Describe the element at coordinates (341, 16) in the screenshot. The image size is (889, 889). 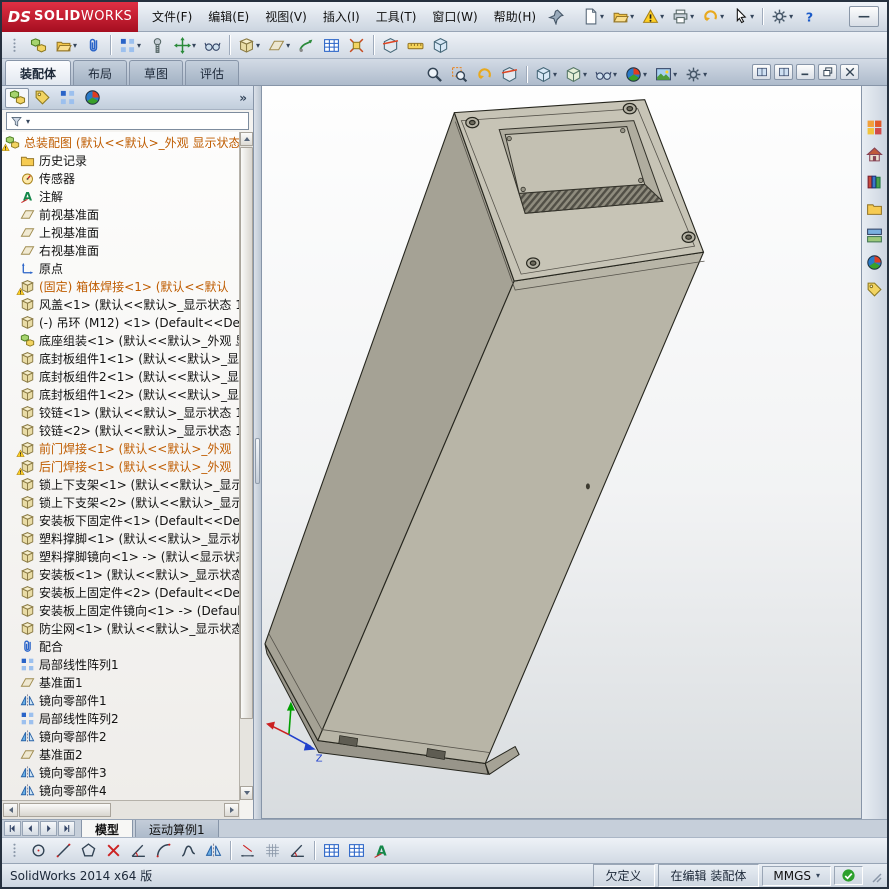
I see `menu-item-3: 插入(I)` at that location.